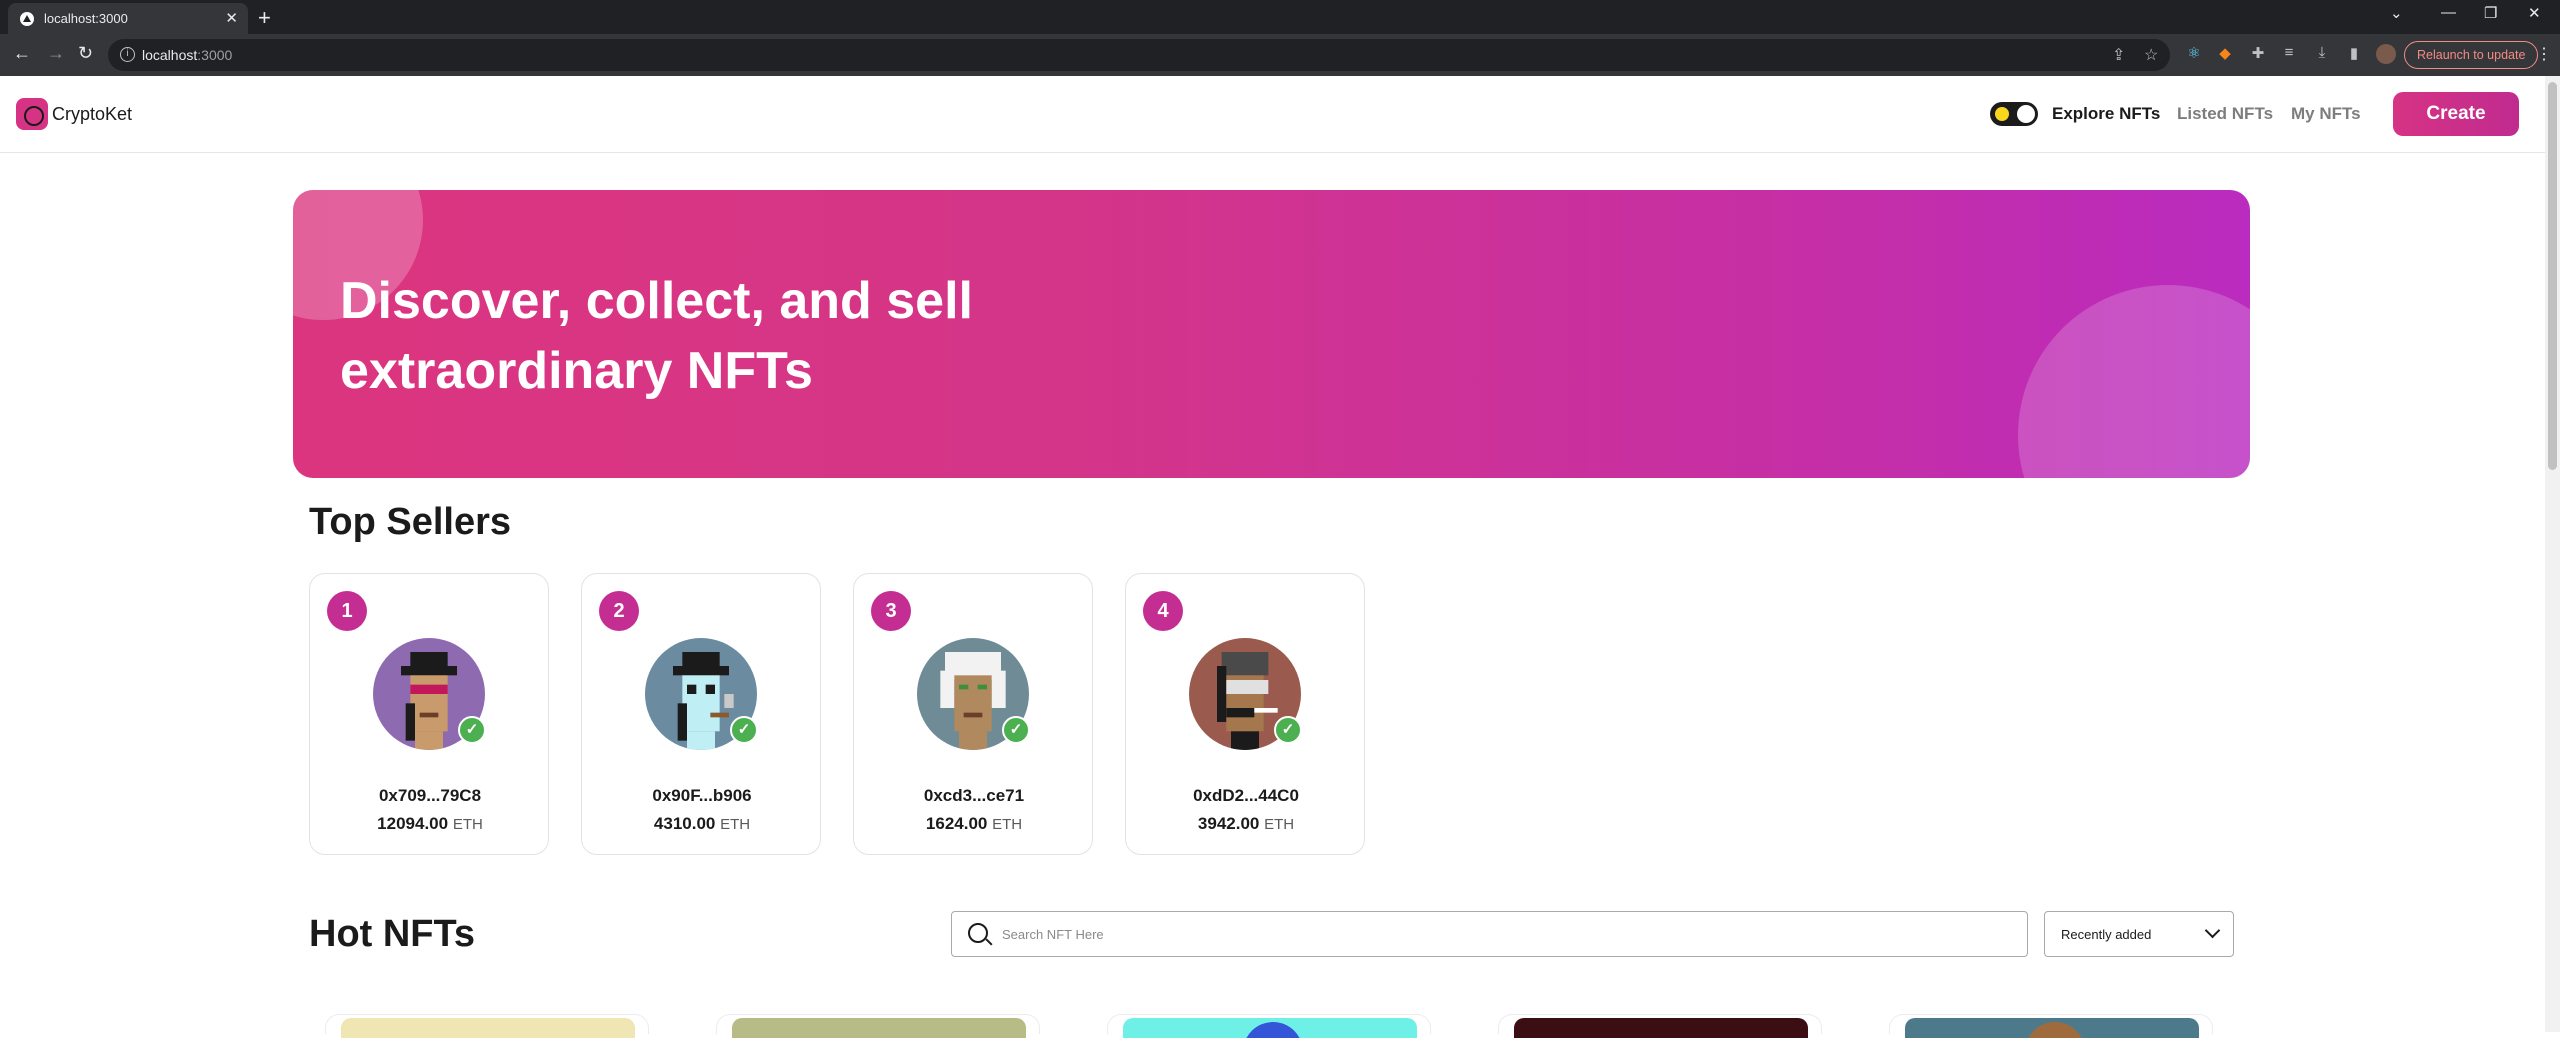 The width and height of the screenshot is (2560, 1038). I want to click on react-devtools-icon: ⚛, so click(2194, 54).